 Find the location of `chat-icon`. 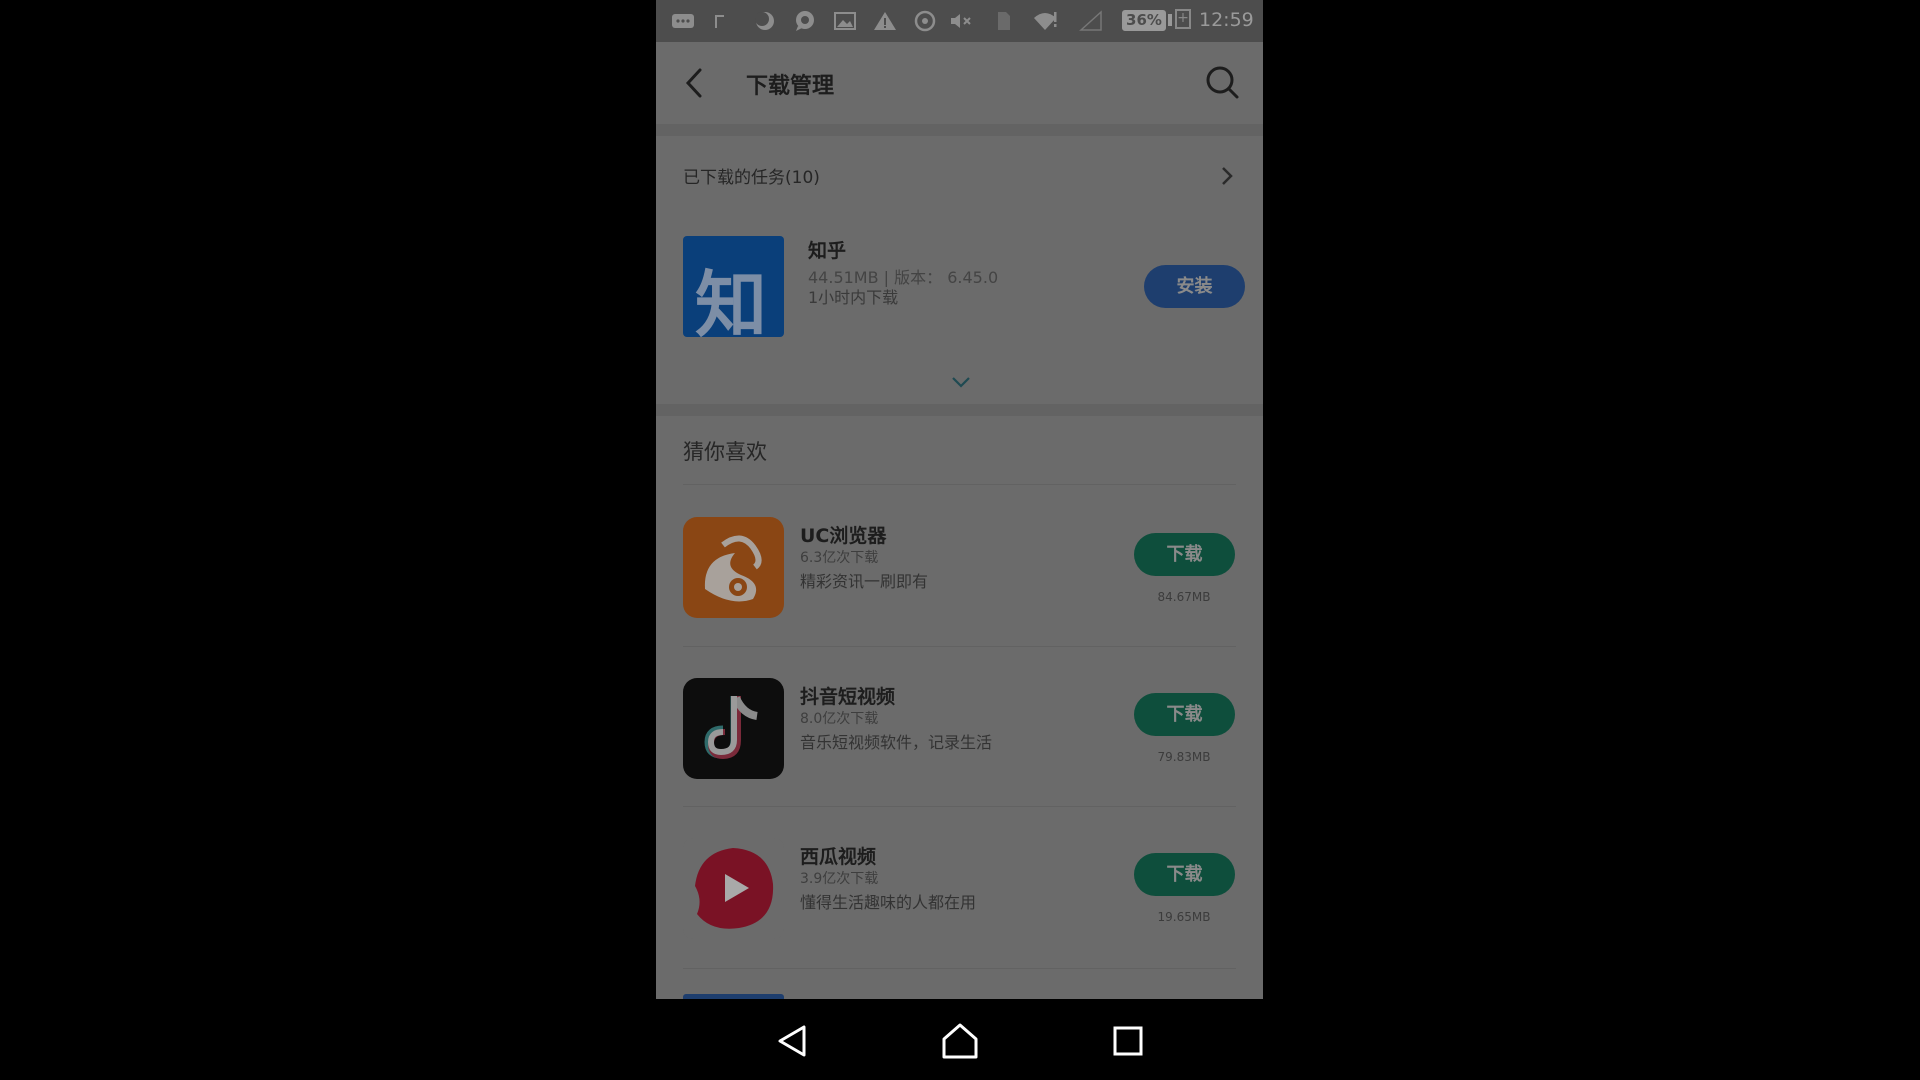

chat-icon is located at coordinates (805, 21).